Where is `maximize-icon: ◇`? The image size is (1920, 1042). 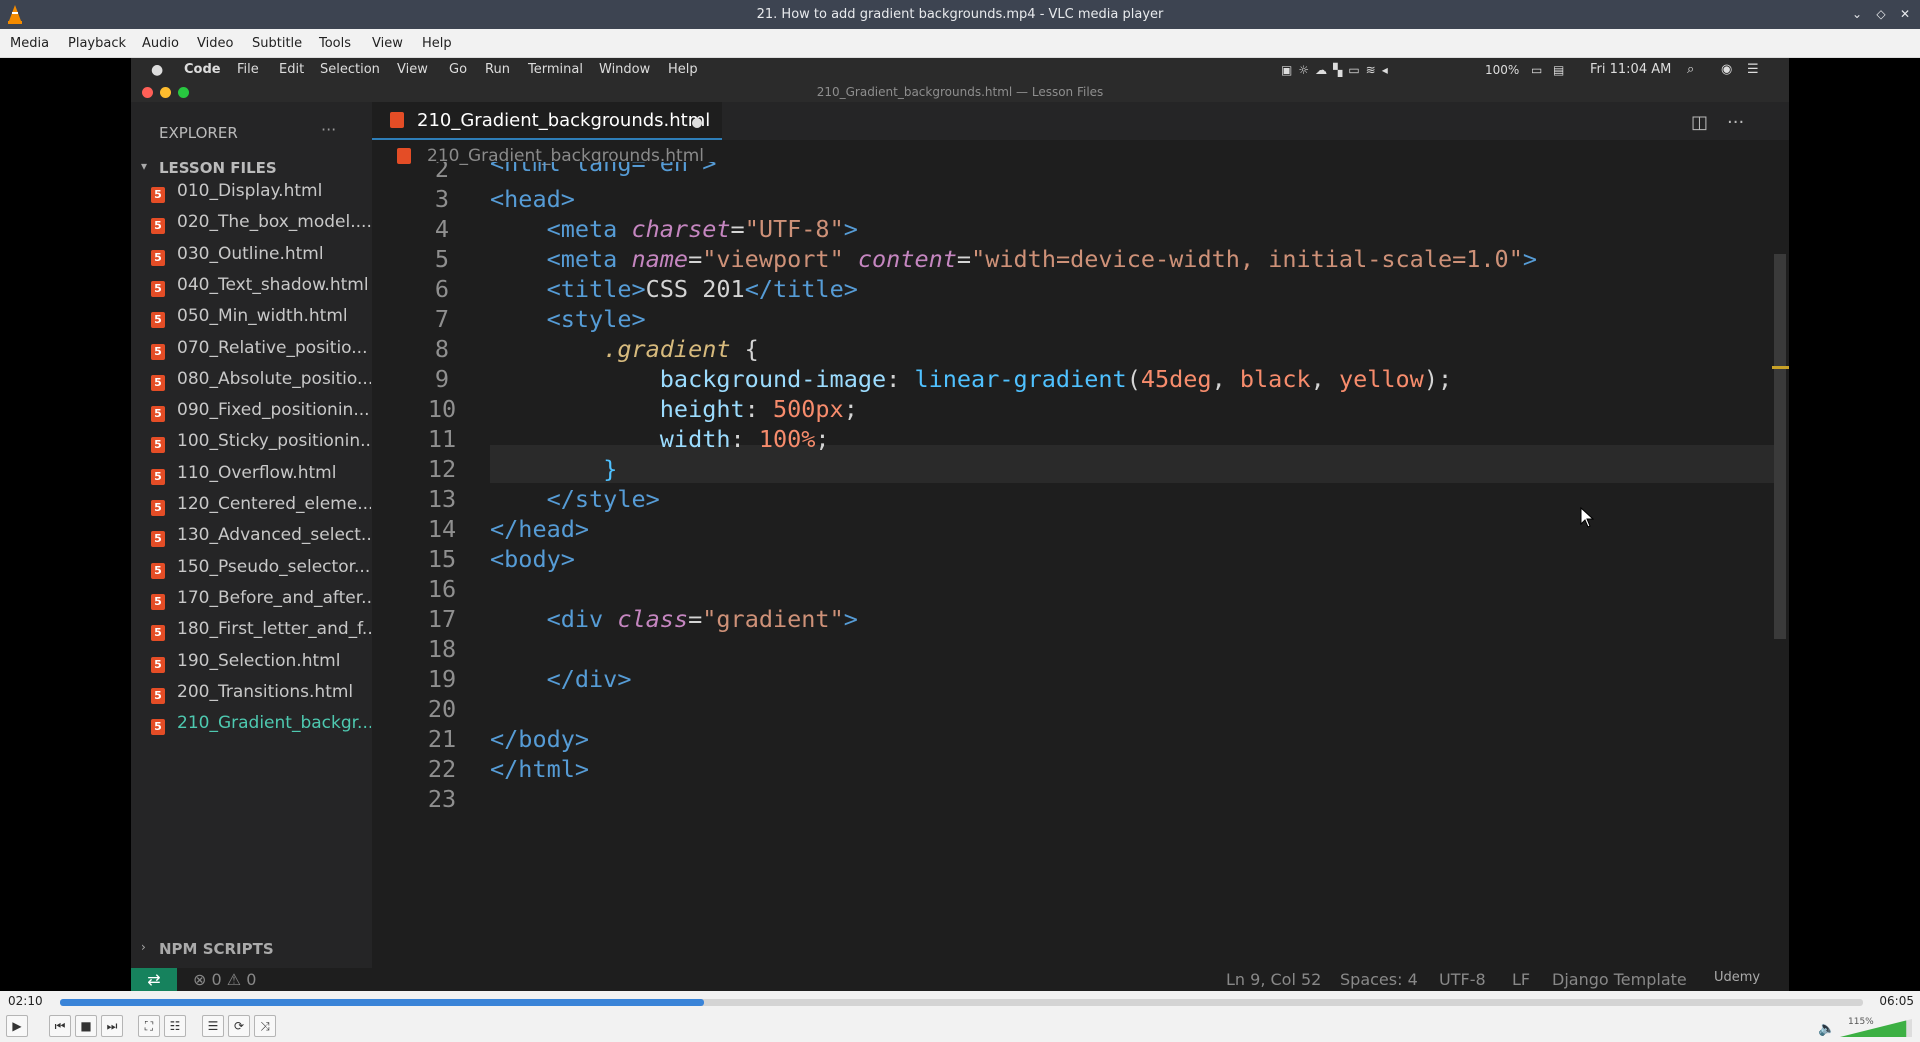
maximize-icon: ◇ is located at coordinates (1881, 14).